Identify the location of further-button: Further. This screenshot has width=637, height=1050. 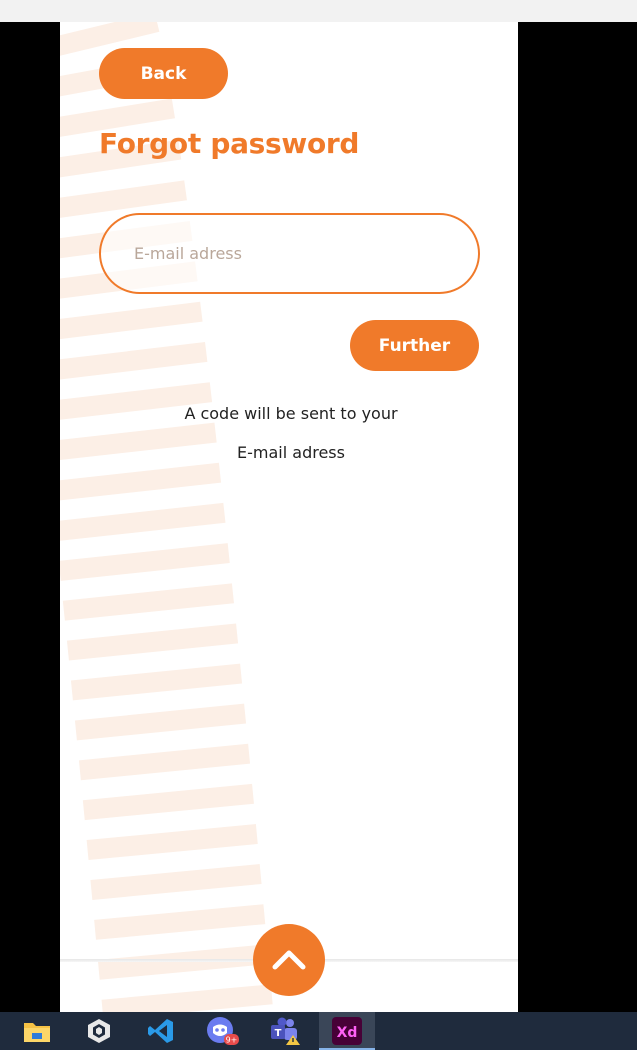
(414, 345).